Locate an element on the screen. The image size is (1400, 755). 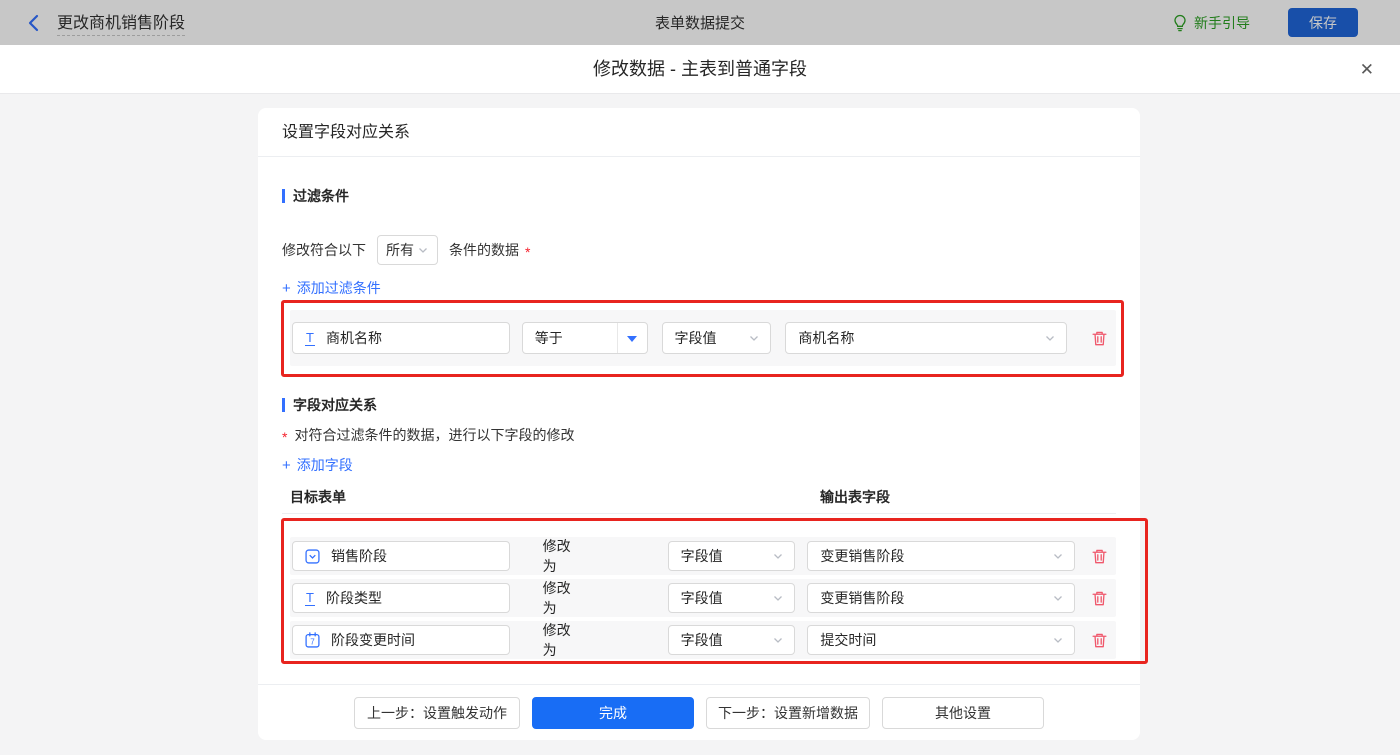
match-prefix-label: 修改符合以下 is located at coordinates (324, 250).